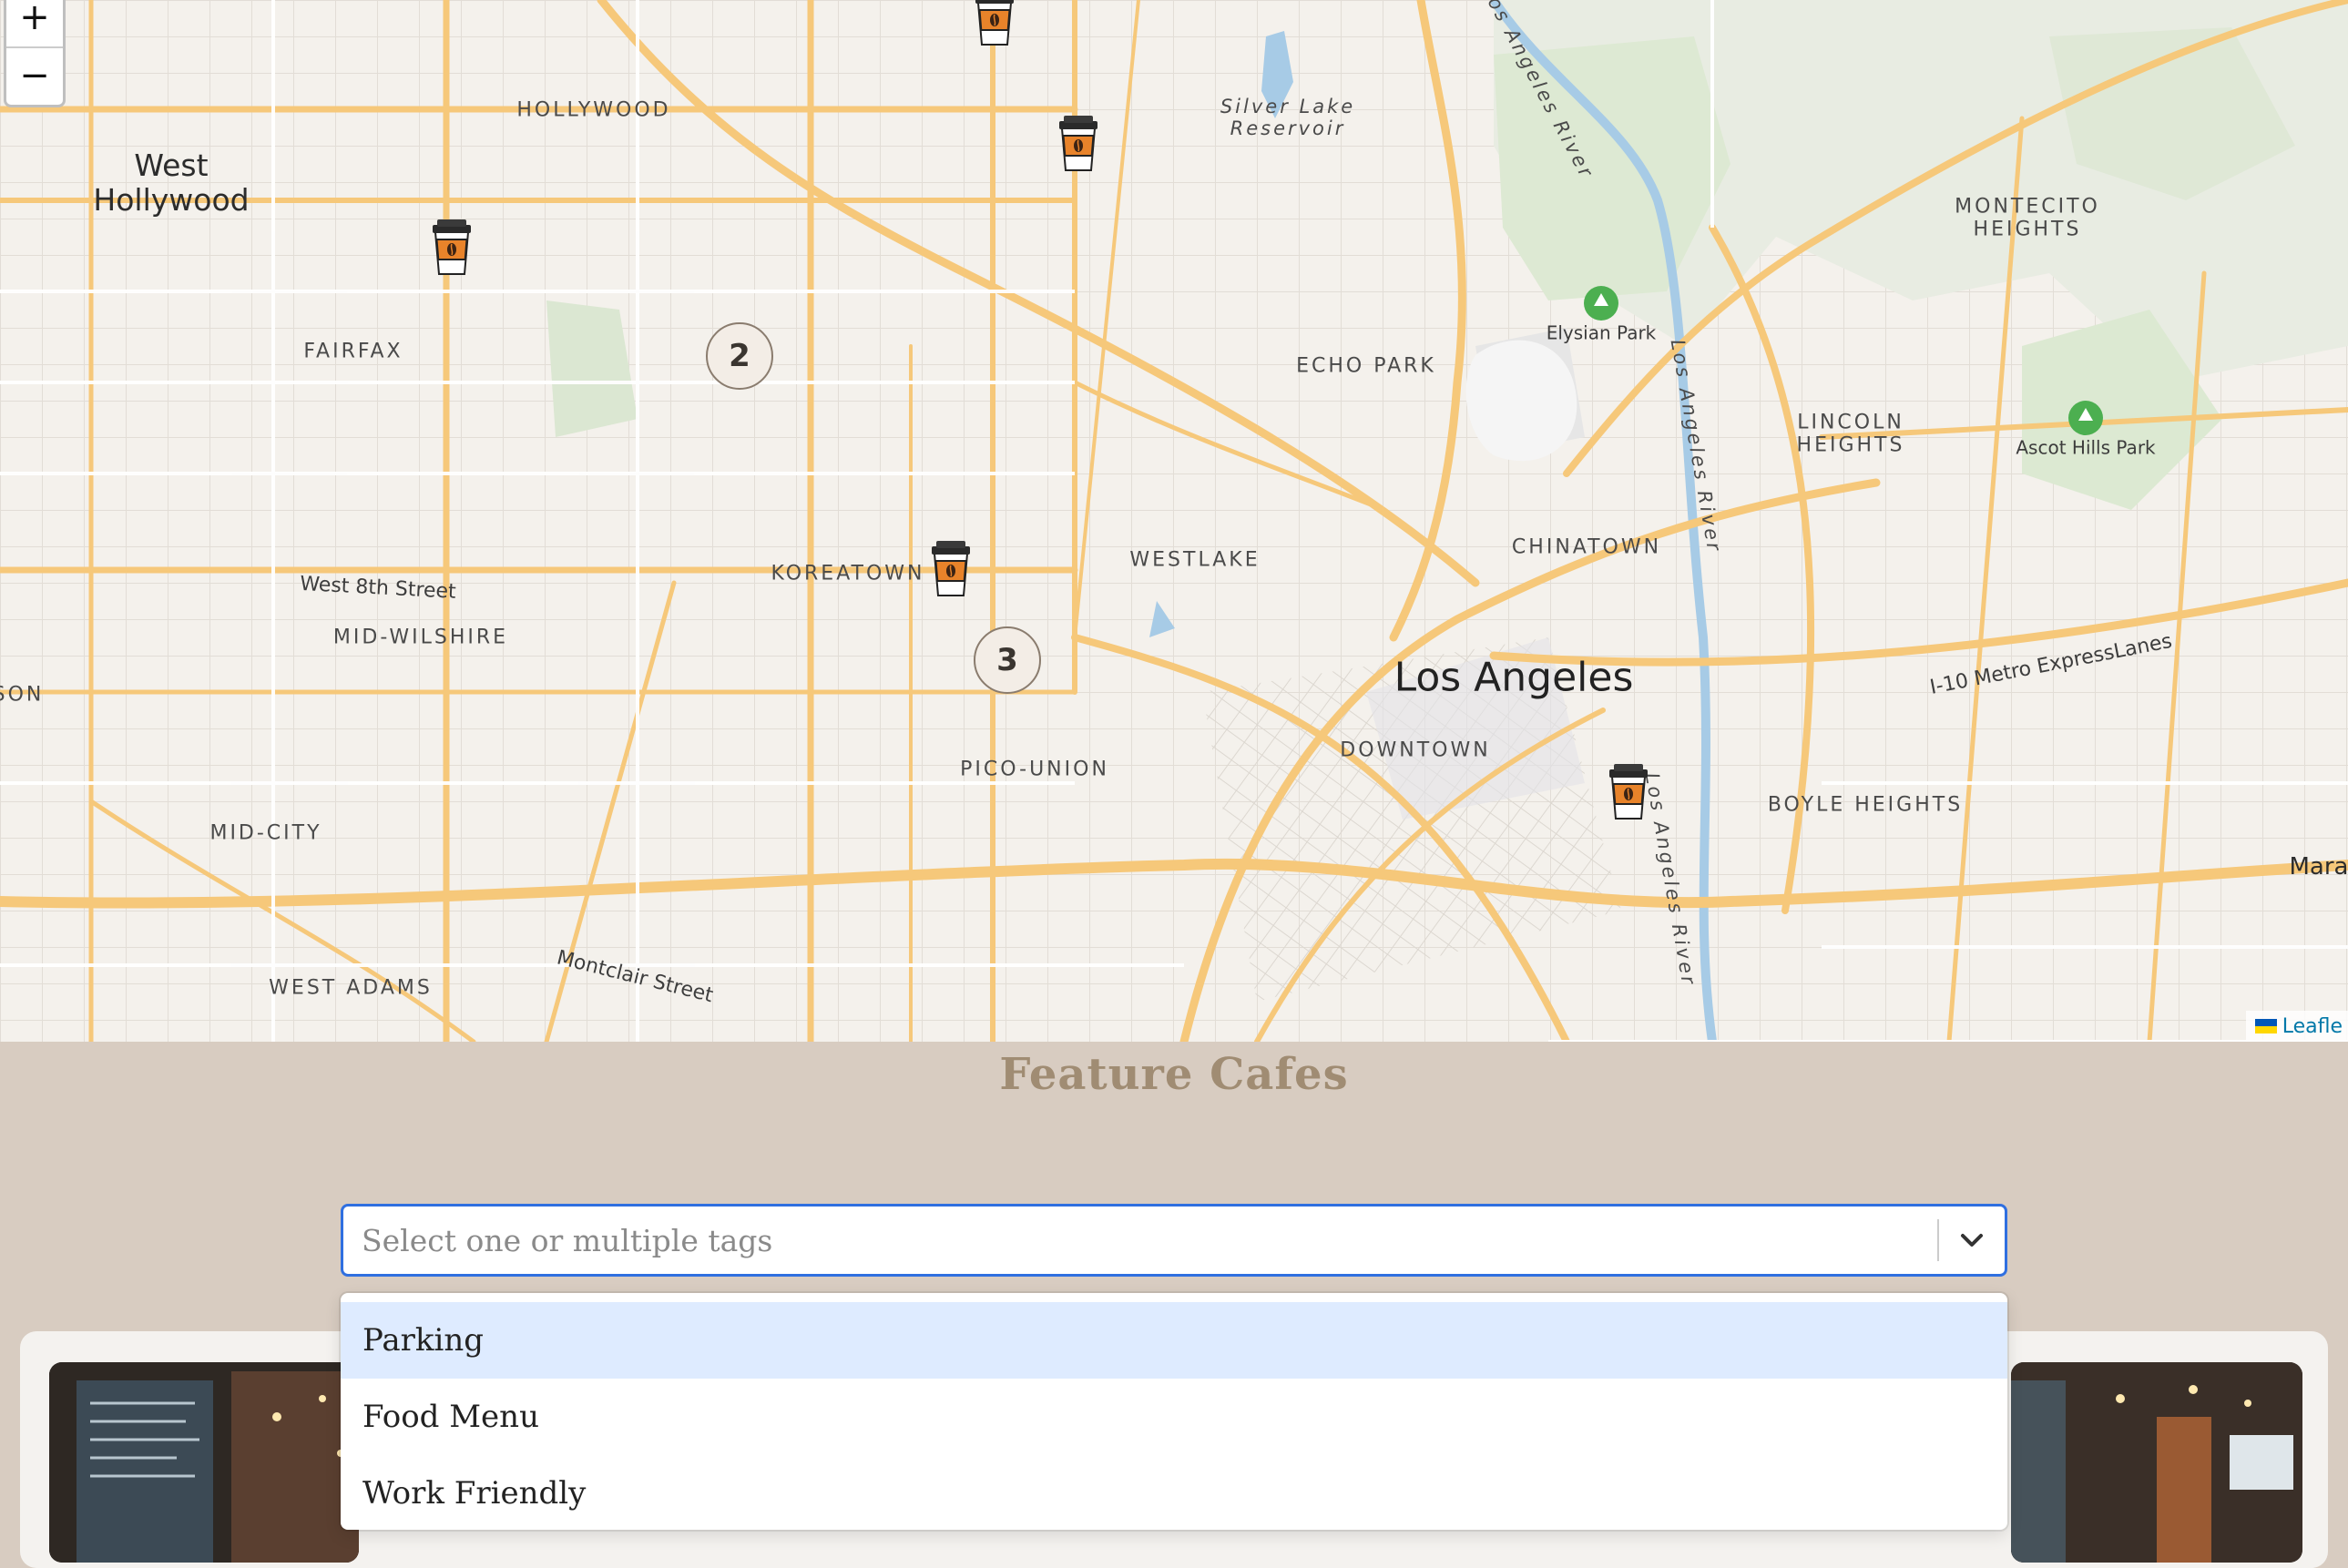 Image resolution: width=2348 pixels, height=1568 pixels. Describe the element at coordinates (1865, 804) in the screenshot. I see `label-boyle-heights: BOYLE HEIGHTS` at that location.